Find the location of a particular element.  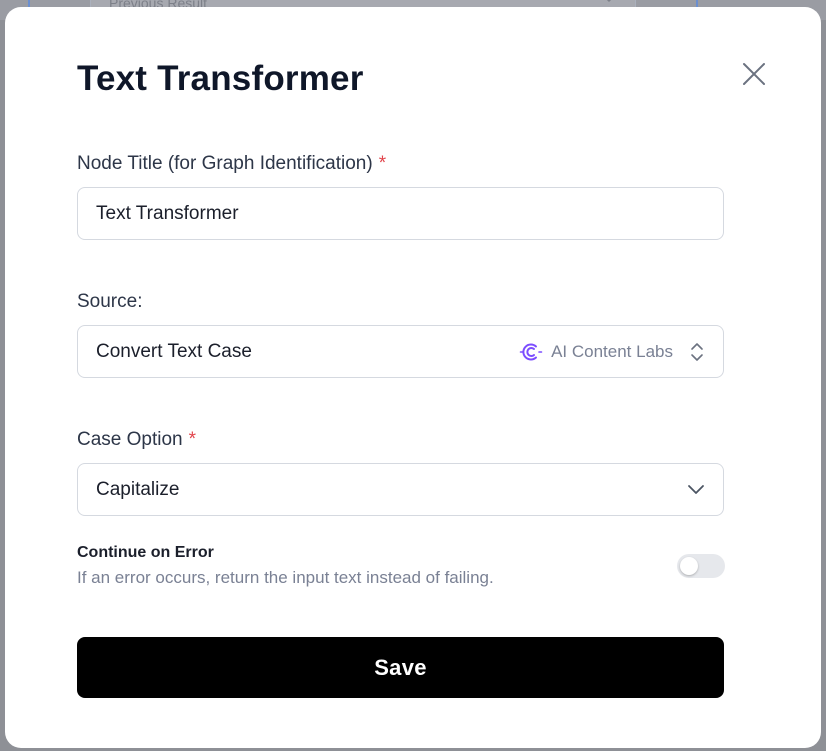

provider-name: AI Content Labs is located at coordinates (612, 351).